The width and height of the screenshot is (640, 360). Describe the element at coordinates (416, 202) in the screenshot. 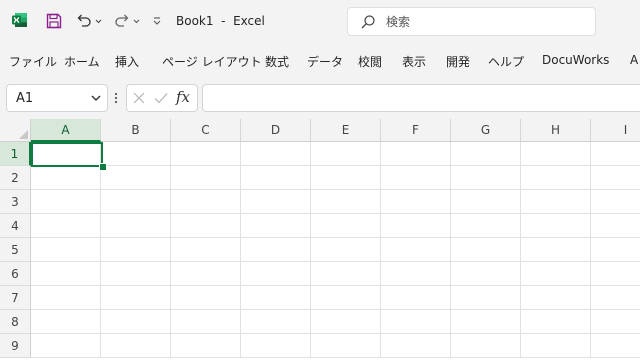

I see `cell-f3` at that location.